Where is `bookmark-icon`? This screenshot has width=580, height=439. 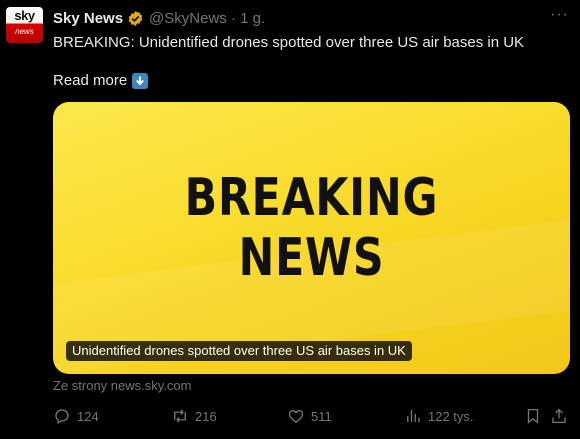
bookmark-icon is located at coordinates (533, 416).